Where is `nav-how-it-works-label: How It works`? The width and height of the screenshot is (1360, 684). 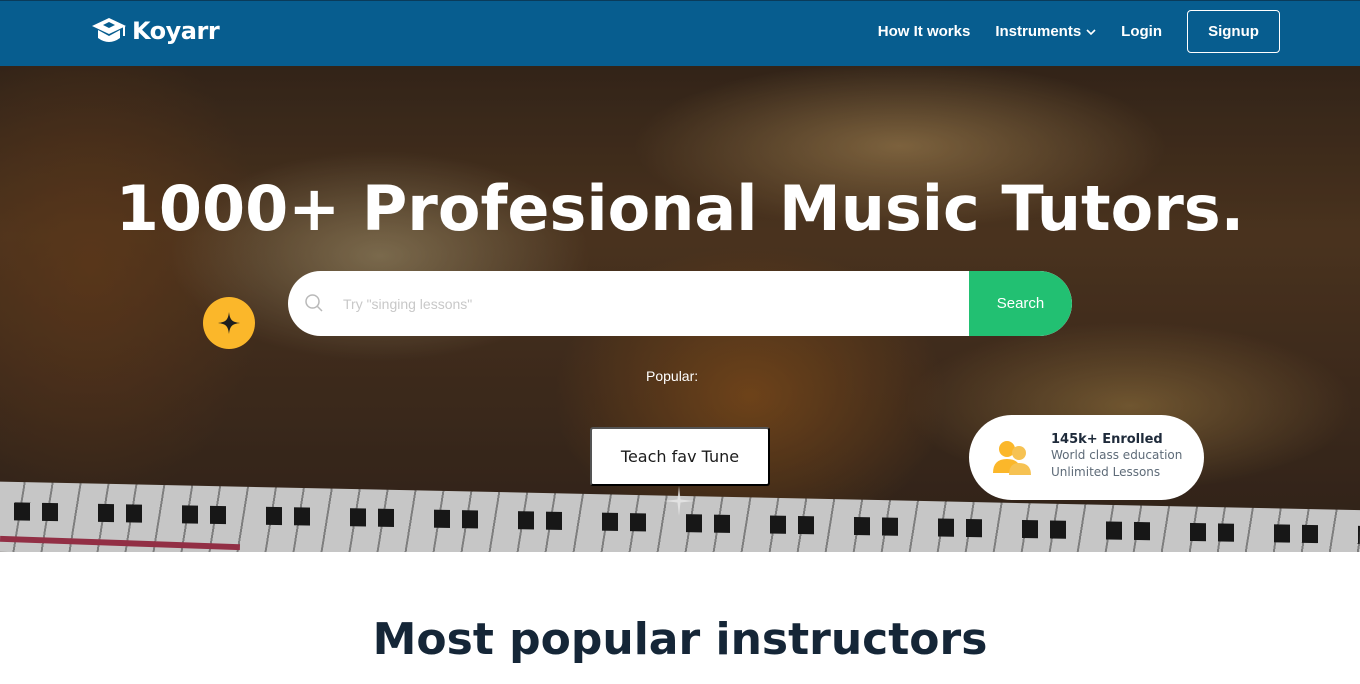
nav-how-it-works-label: How It works is located at coordinates (924, 31).